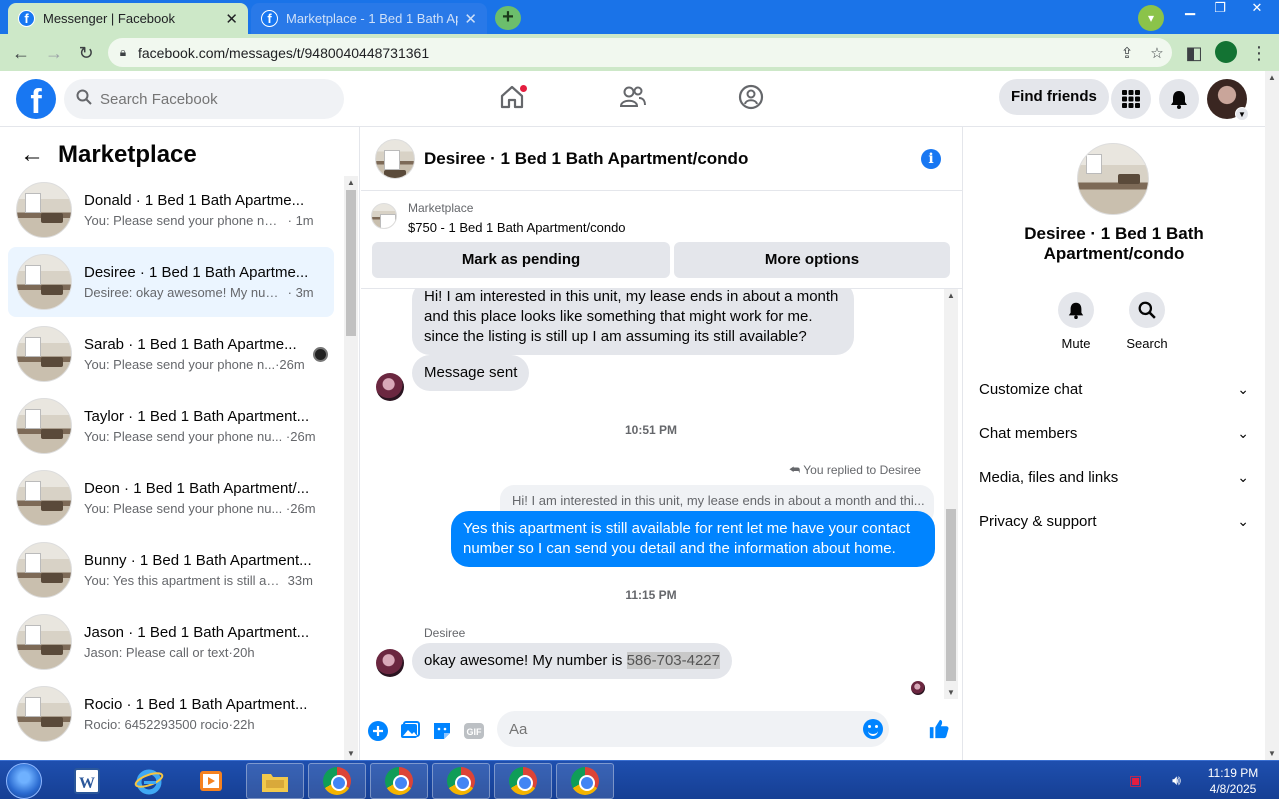 The width and height of the screenshot is (1279, 800). Describe the element at coordinates (474, 731) in the screenshot. I see `gif-icon: GIF` at that location.